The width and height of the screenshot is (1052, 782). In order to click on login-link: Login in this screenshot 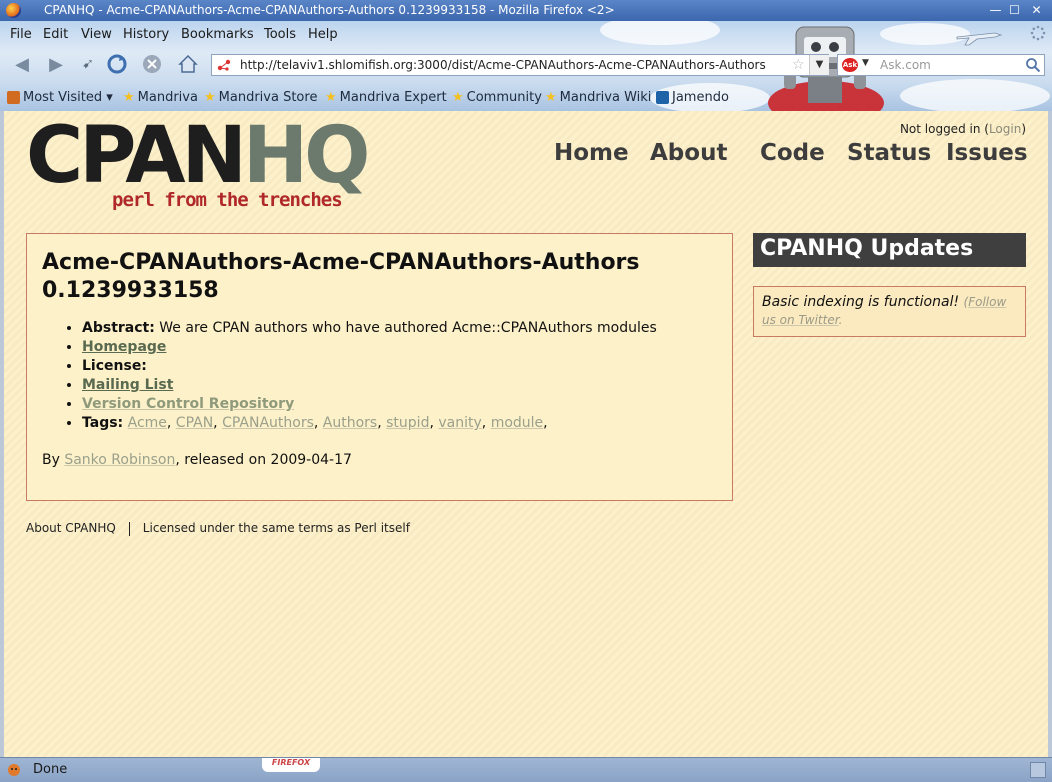, I will do `click(1005, 129)`.